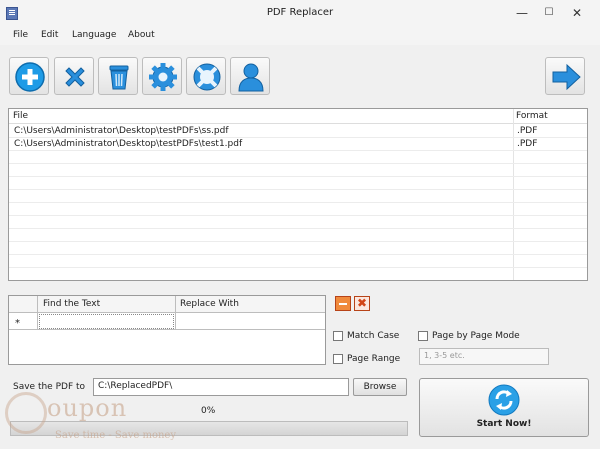 Image resolution: width=600 pixels, height=449 pixels. I want to click on add-files-button, so click(29, 76).